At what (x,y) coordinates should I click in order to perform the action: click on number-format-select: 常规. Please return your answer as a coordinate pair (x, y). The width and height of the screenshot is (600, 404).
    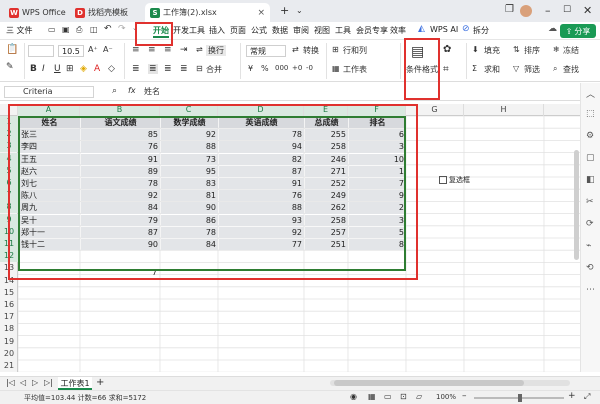
    Looking at the image, I should click on (266, 51).